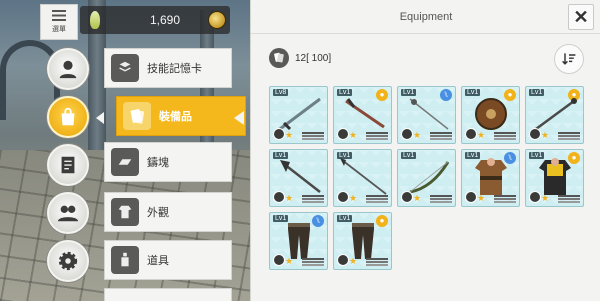 The width and height of the screenshot is (600, 301). What do you see at coordinates (425, 17) in the screenshot?
I see `panel-title: Equipment` at bounding box center [425, 17].